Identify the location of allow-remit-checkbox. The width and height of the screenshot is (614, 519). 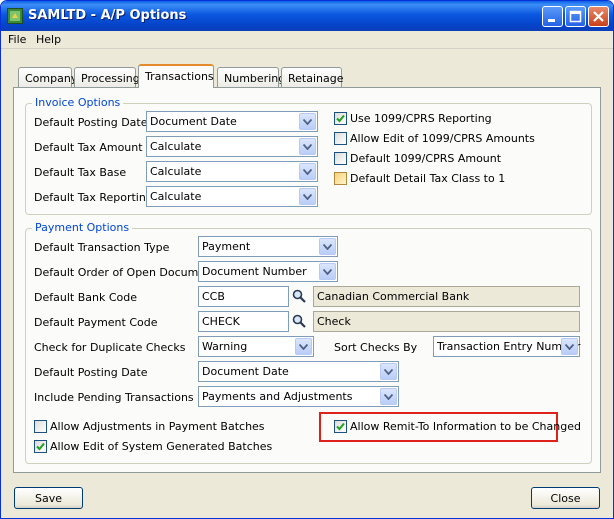
(340, 426).